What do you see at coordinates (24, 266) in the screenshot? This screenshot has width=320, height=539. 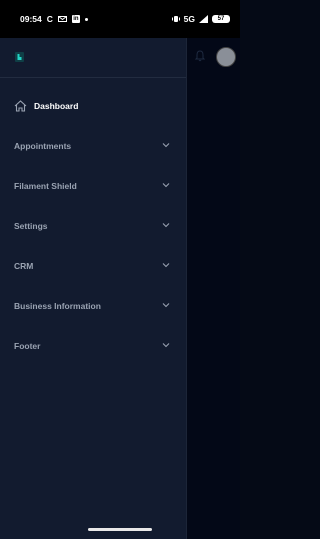 I see `sidebar-item-label: CRM` at bounding box center [24, 266].